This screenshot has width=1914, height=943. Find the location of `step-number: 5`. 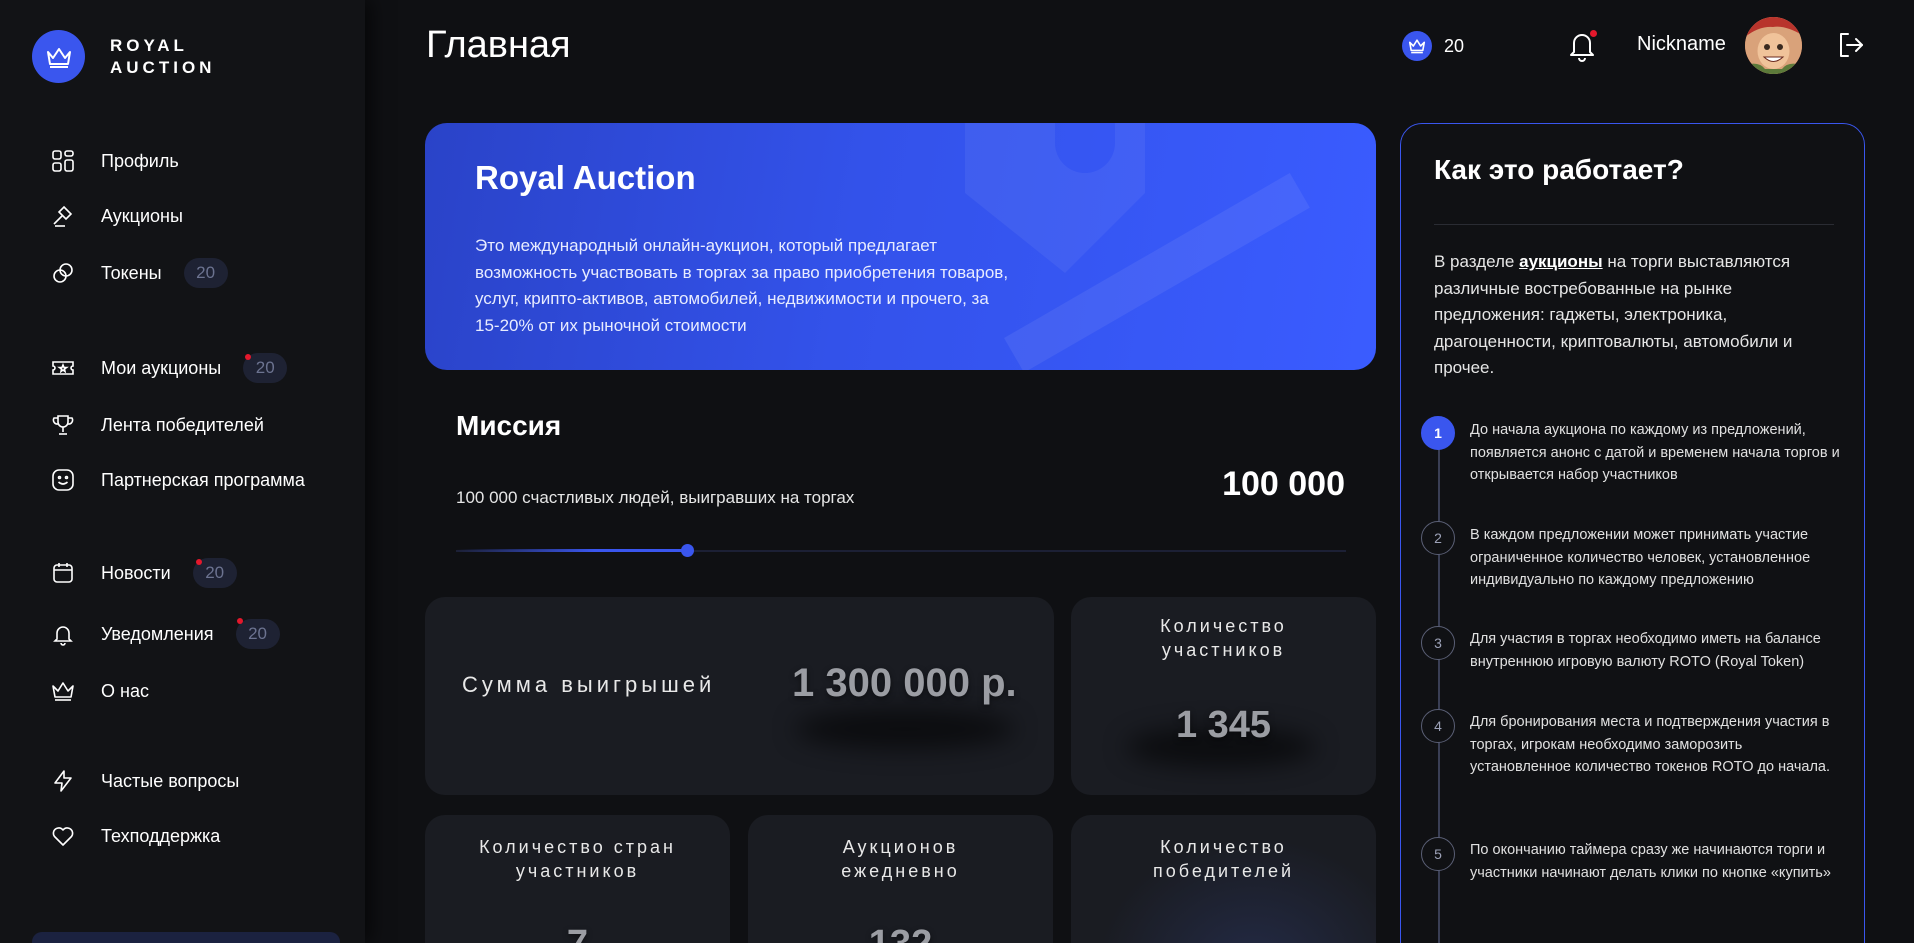

step-number: 5 is located at coordinates (1438, 854).